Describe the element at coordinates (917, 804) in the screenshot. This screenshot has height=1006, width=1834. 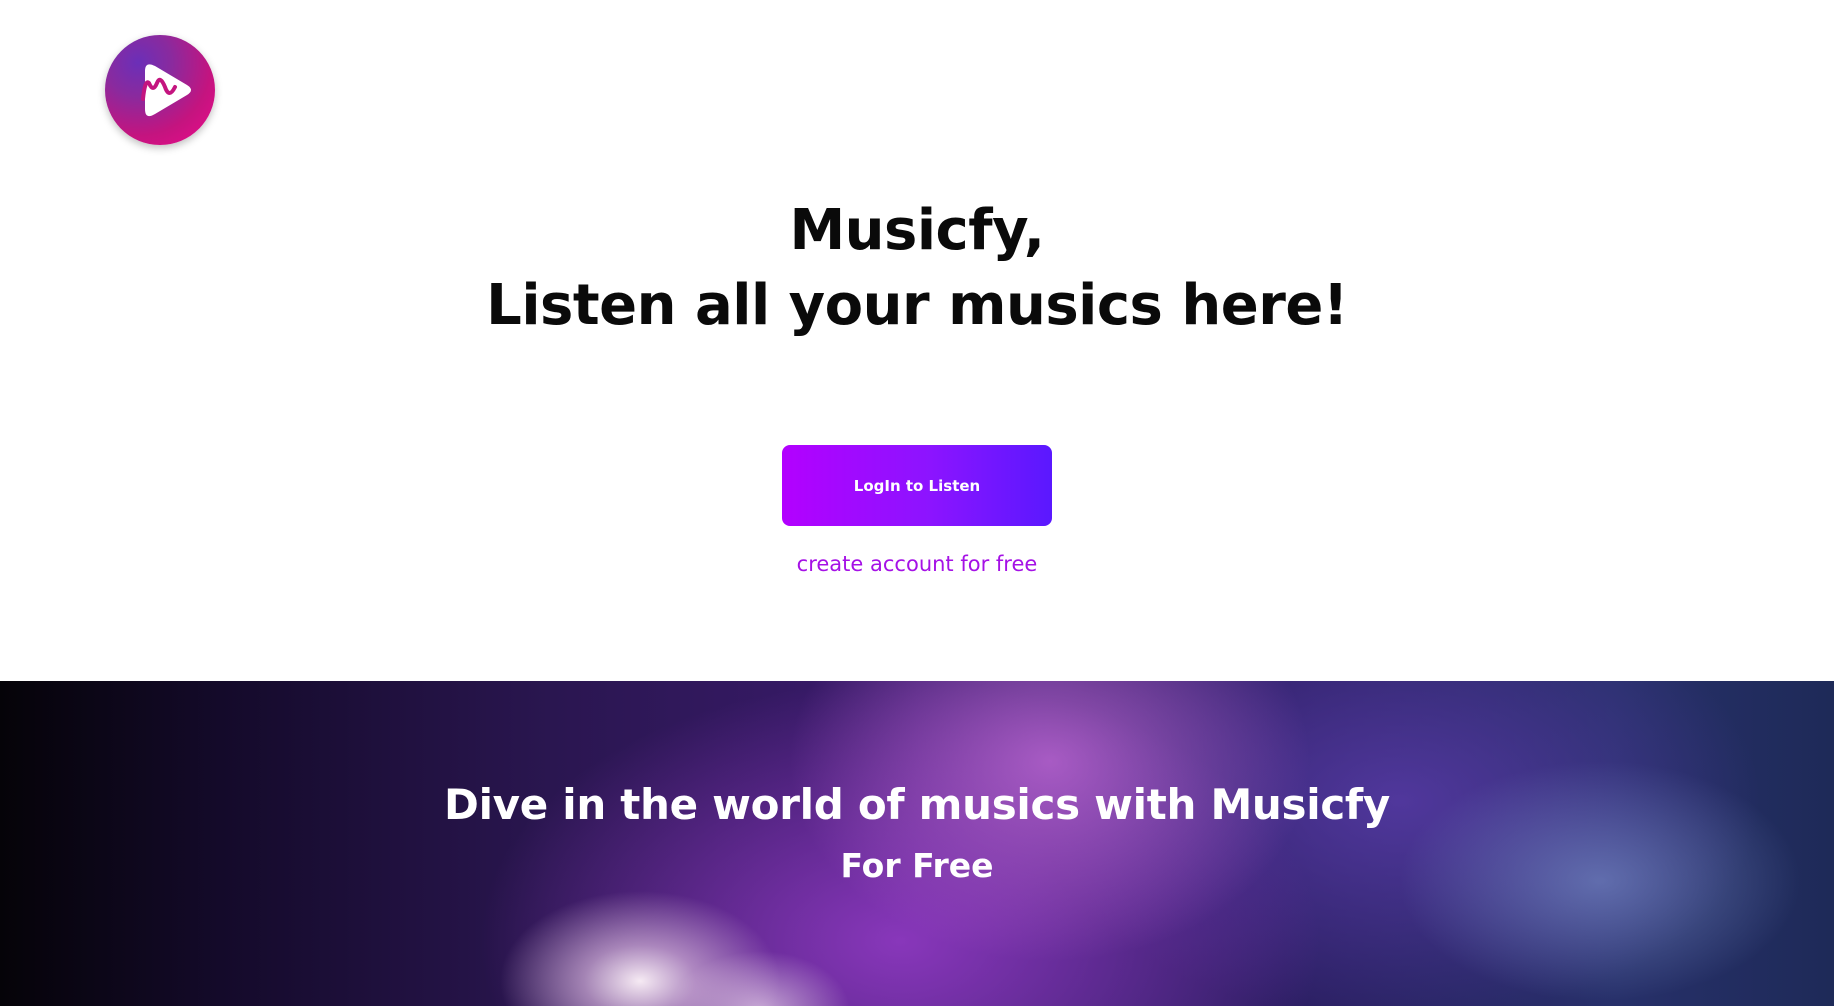
I see `banner-title: Dive in the world of musics with Musicfy` at that location.